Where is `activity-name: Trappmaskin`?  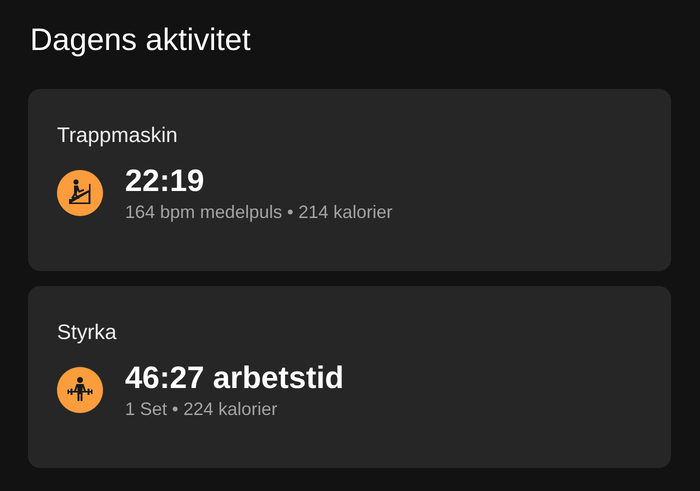 activity-name: Trappmaskin is located at coordinates (117, 136).